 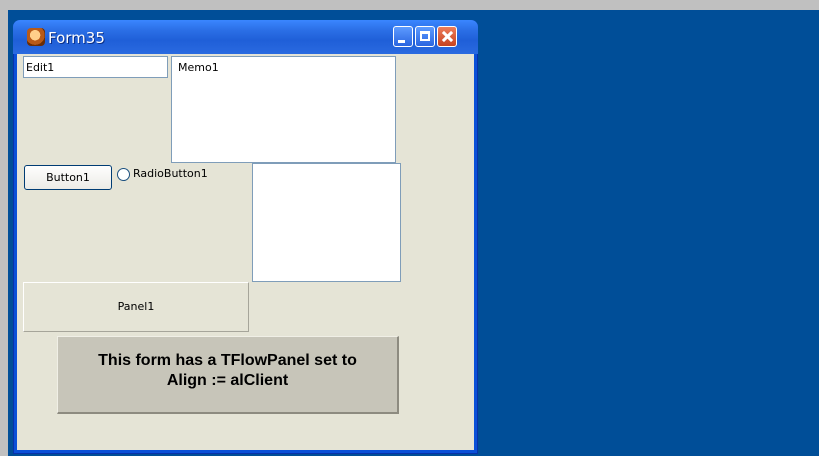 What do you see at coordinates (447, 36) in the screenshot?
I see `close-button` at bounding box center [447, 36].